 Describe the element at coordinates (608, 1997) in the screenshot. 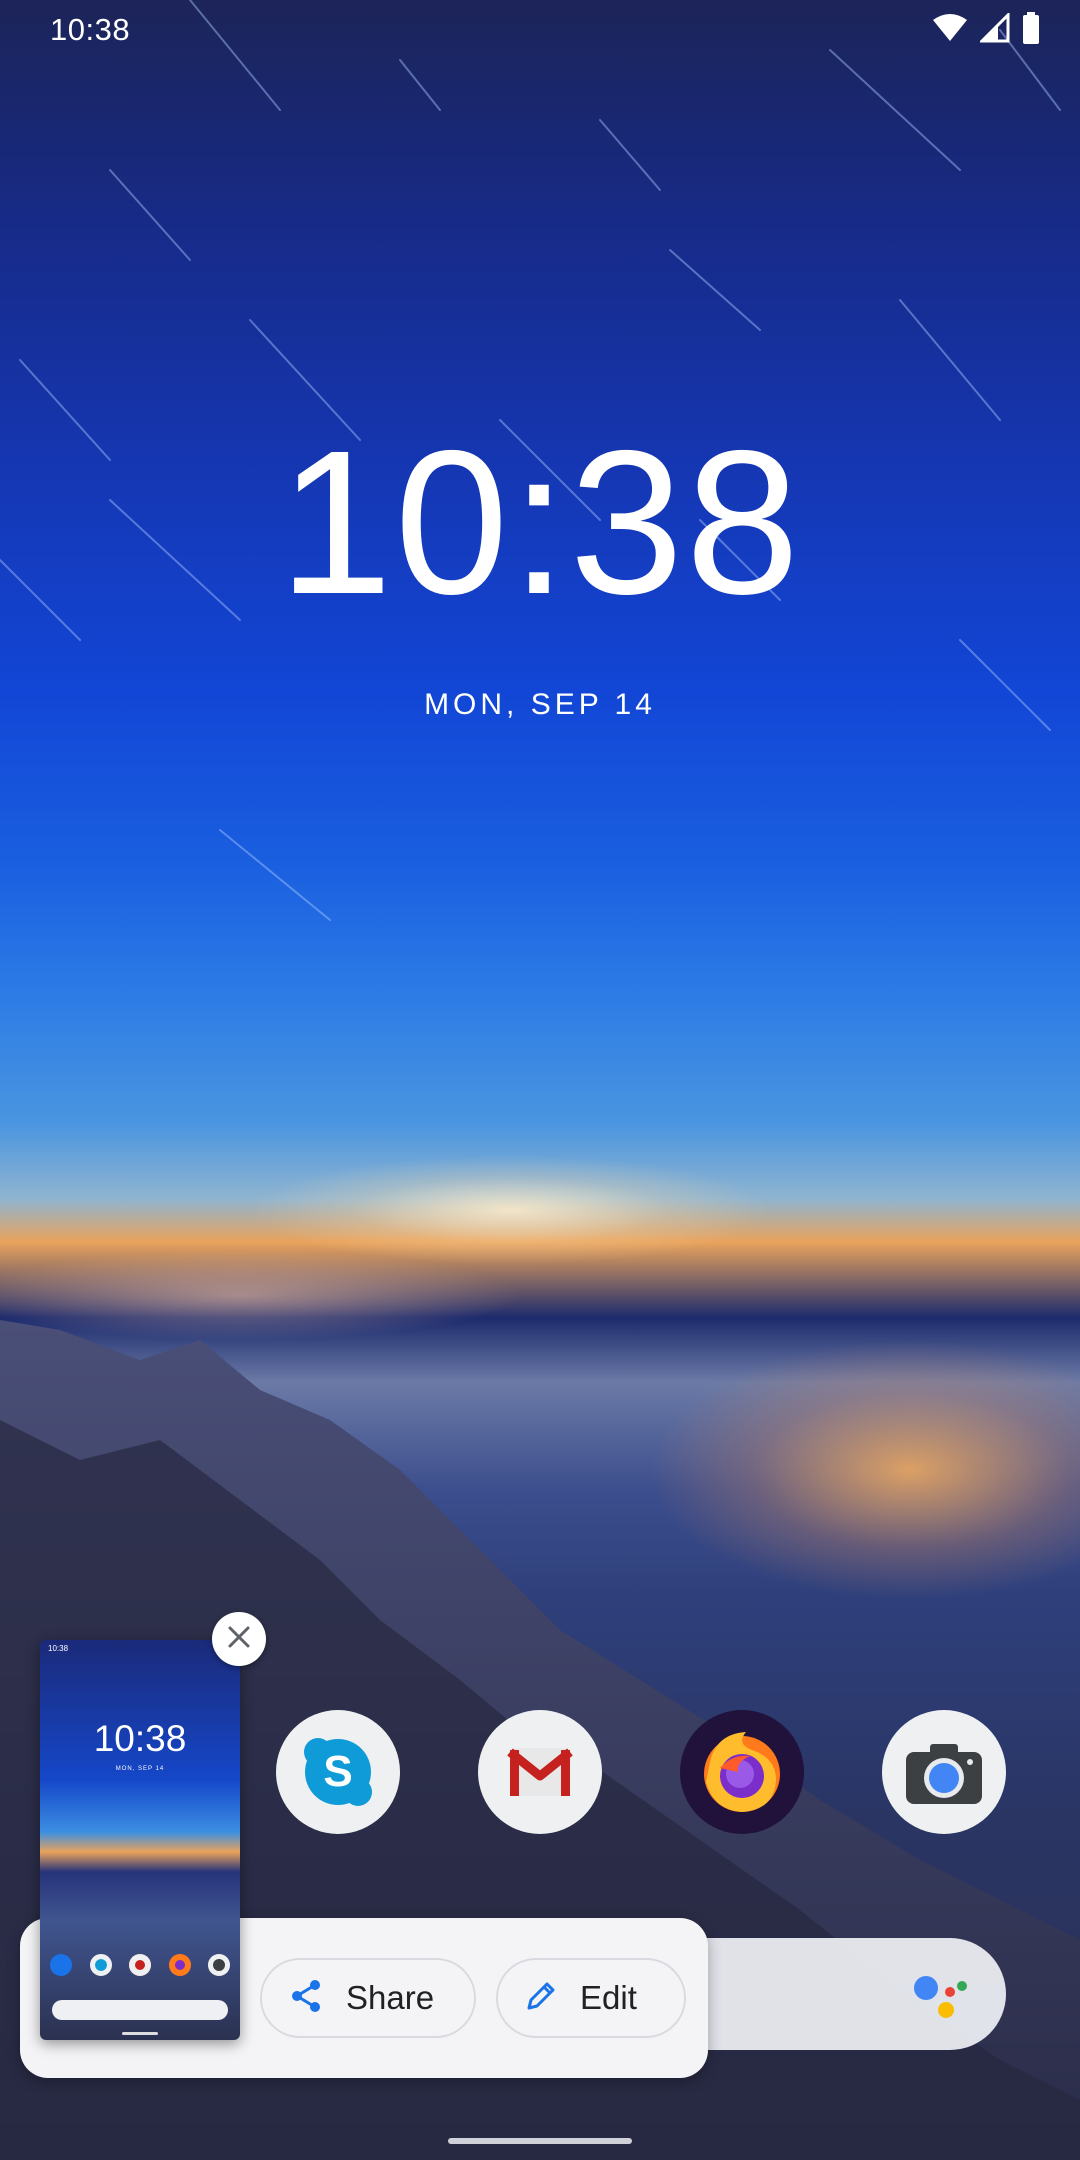

I see `edit-label: Edit` at that location.